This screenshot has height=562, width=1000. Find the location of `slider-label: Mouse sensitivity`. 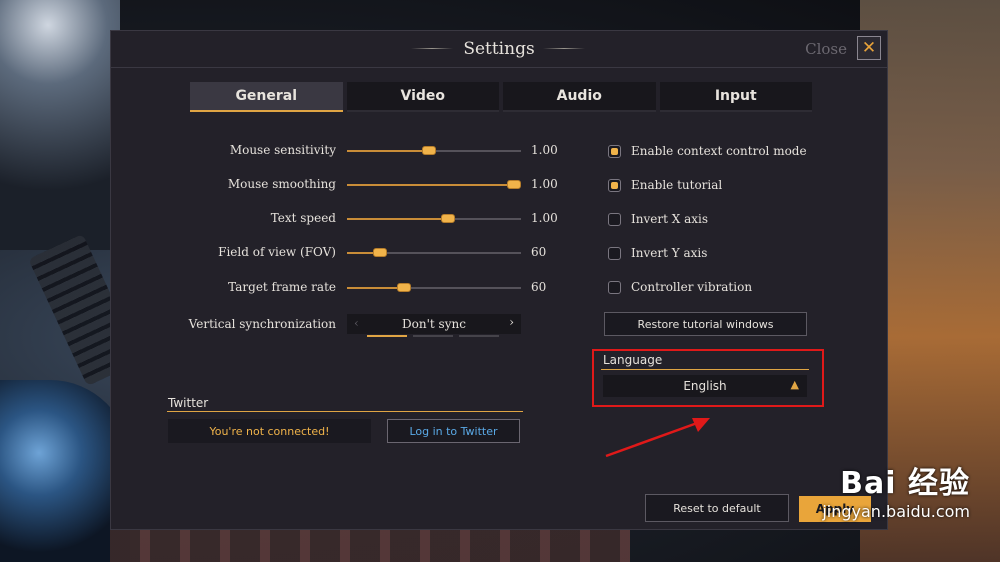

slider-label: Mouse sensitivity is located at coordinates (282, 150).